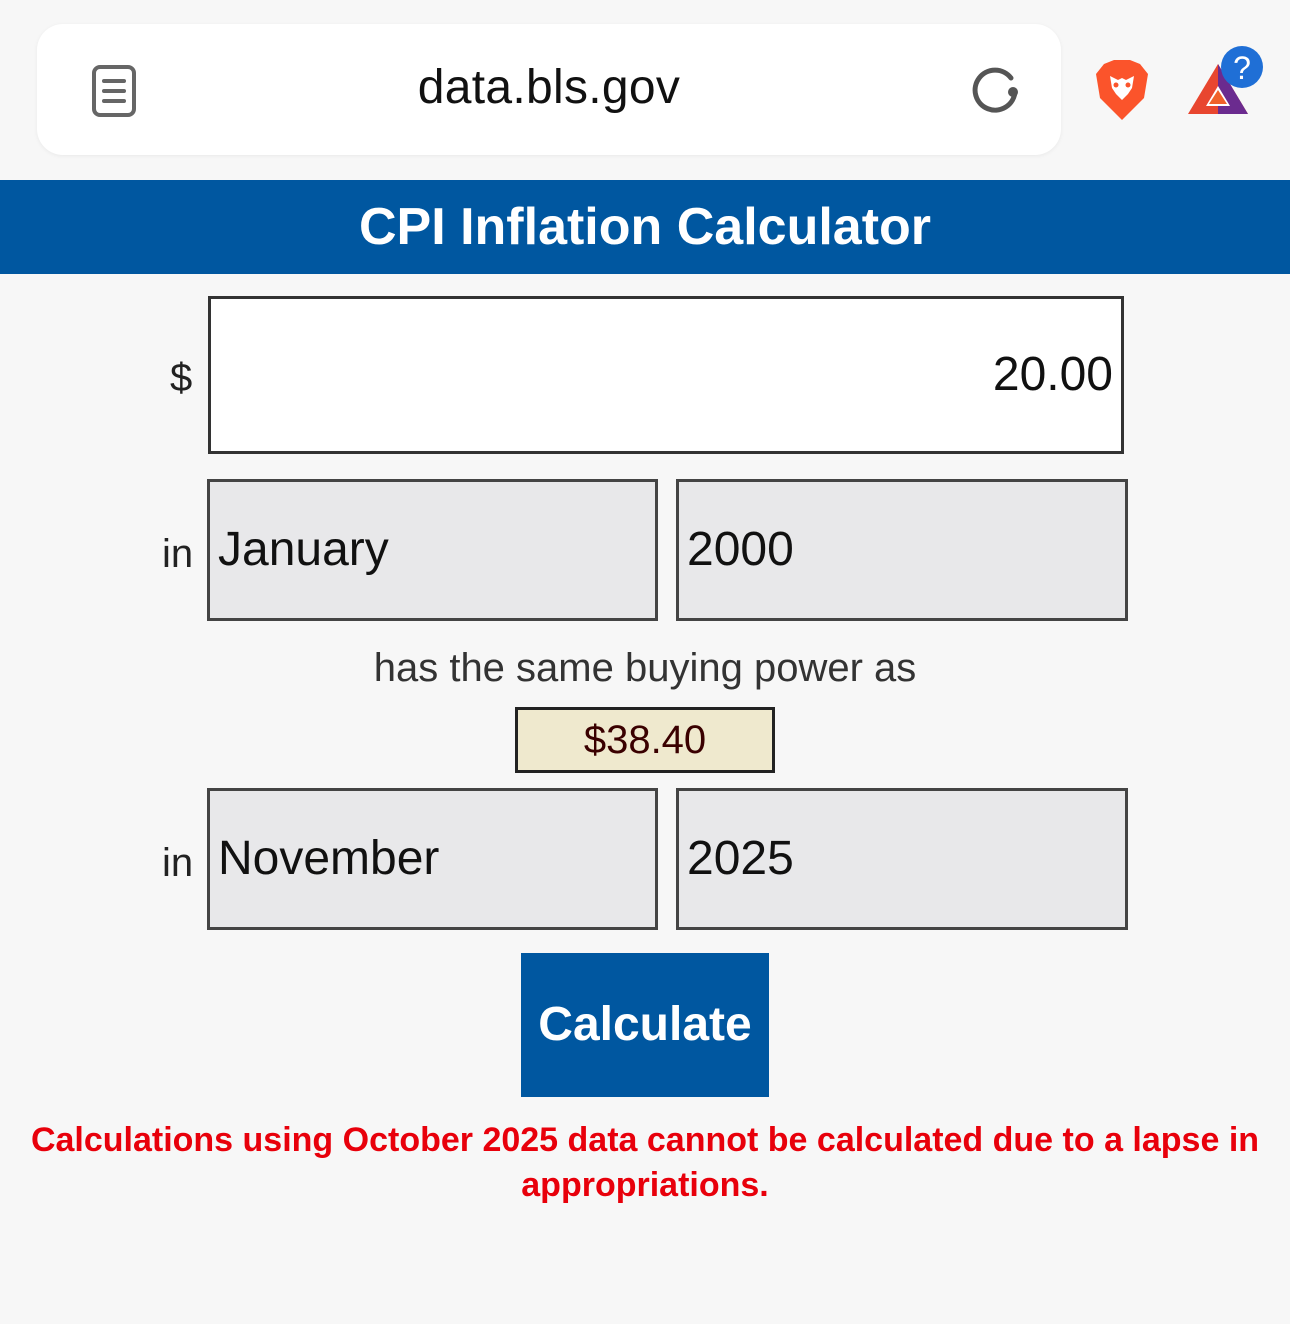 This screenshot has width=1290, height=1324. What do you see at coordinates (645, 227) in the screenshot?
I see `page-title: CPI Inflation Calculator` at bounding box center [645, 227].